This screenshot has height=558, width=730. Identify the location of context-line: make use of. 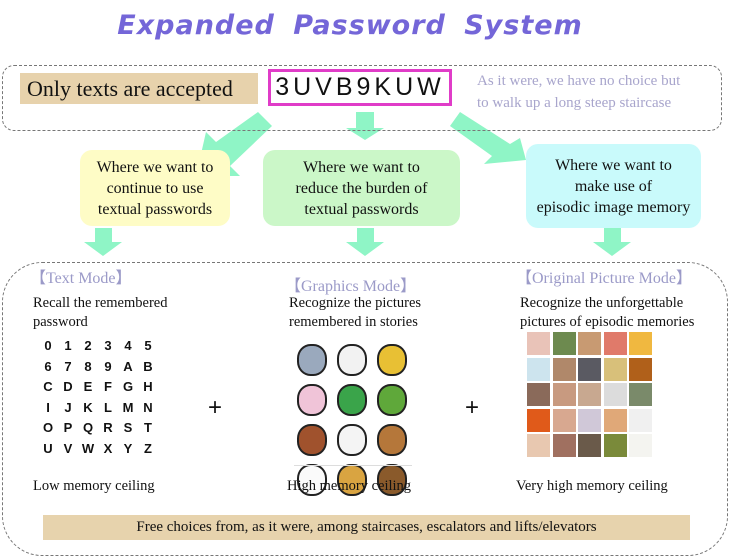
(613, 186).